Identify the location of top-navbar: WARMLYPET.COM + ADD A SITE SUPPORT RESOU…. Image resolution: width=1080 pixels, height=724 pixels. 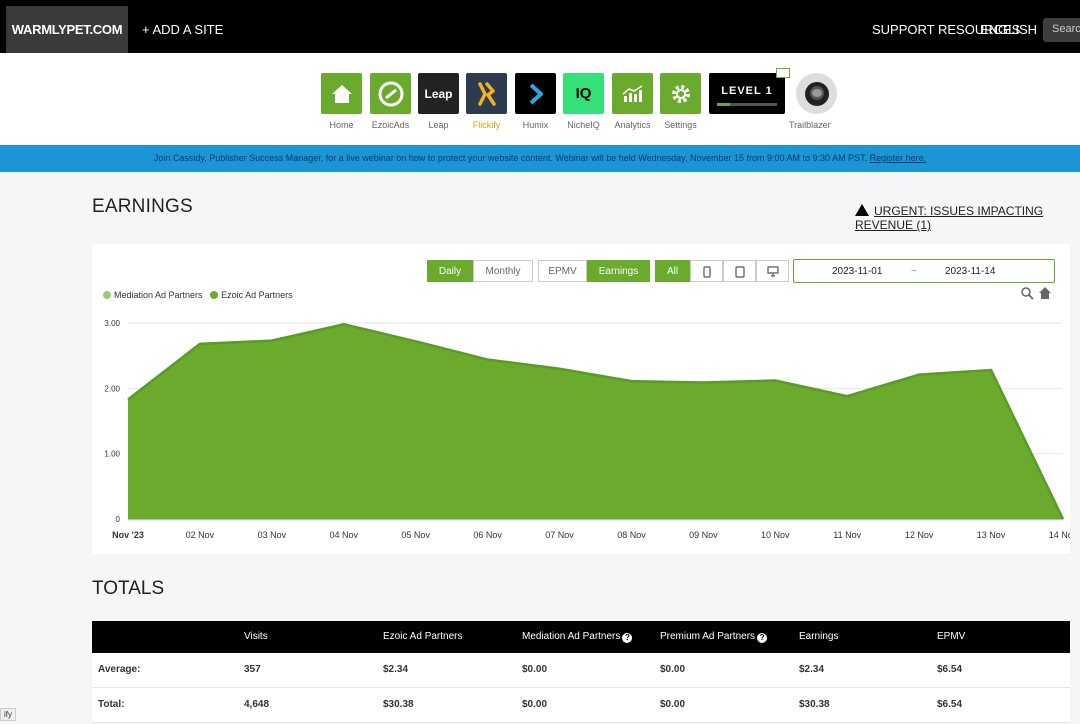
(540, 26).